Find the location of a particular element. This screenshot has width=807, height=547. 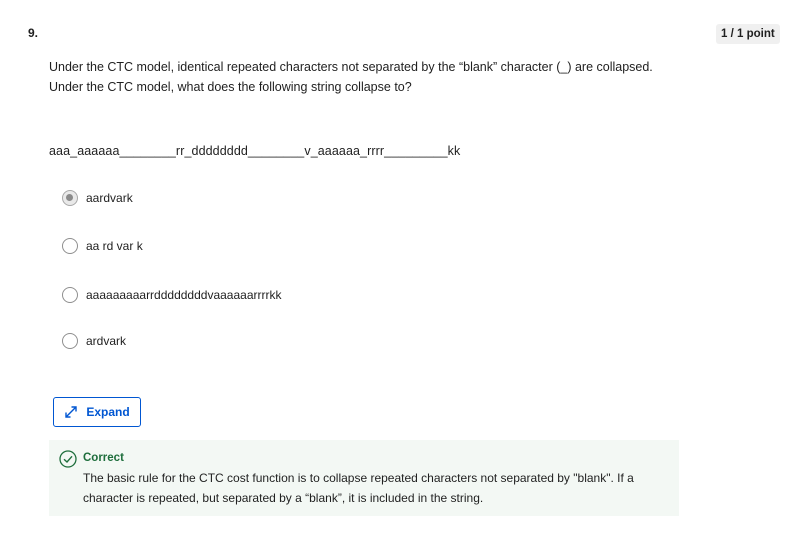

feedback-status: Correct is located at coordinates (103, 458).